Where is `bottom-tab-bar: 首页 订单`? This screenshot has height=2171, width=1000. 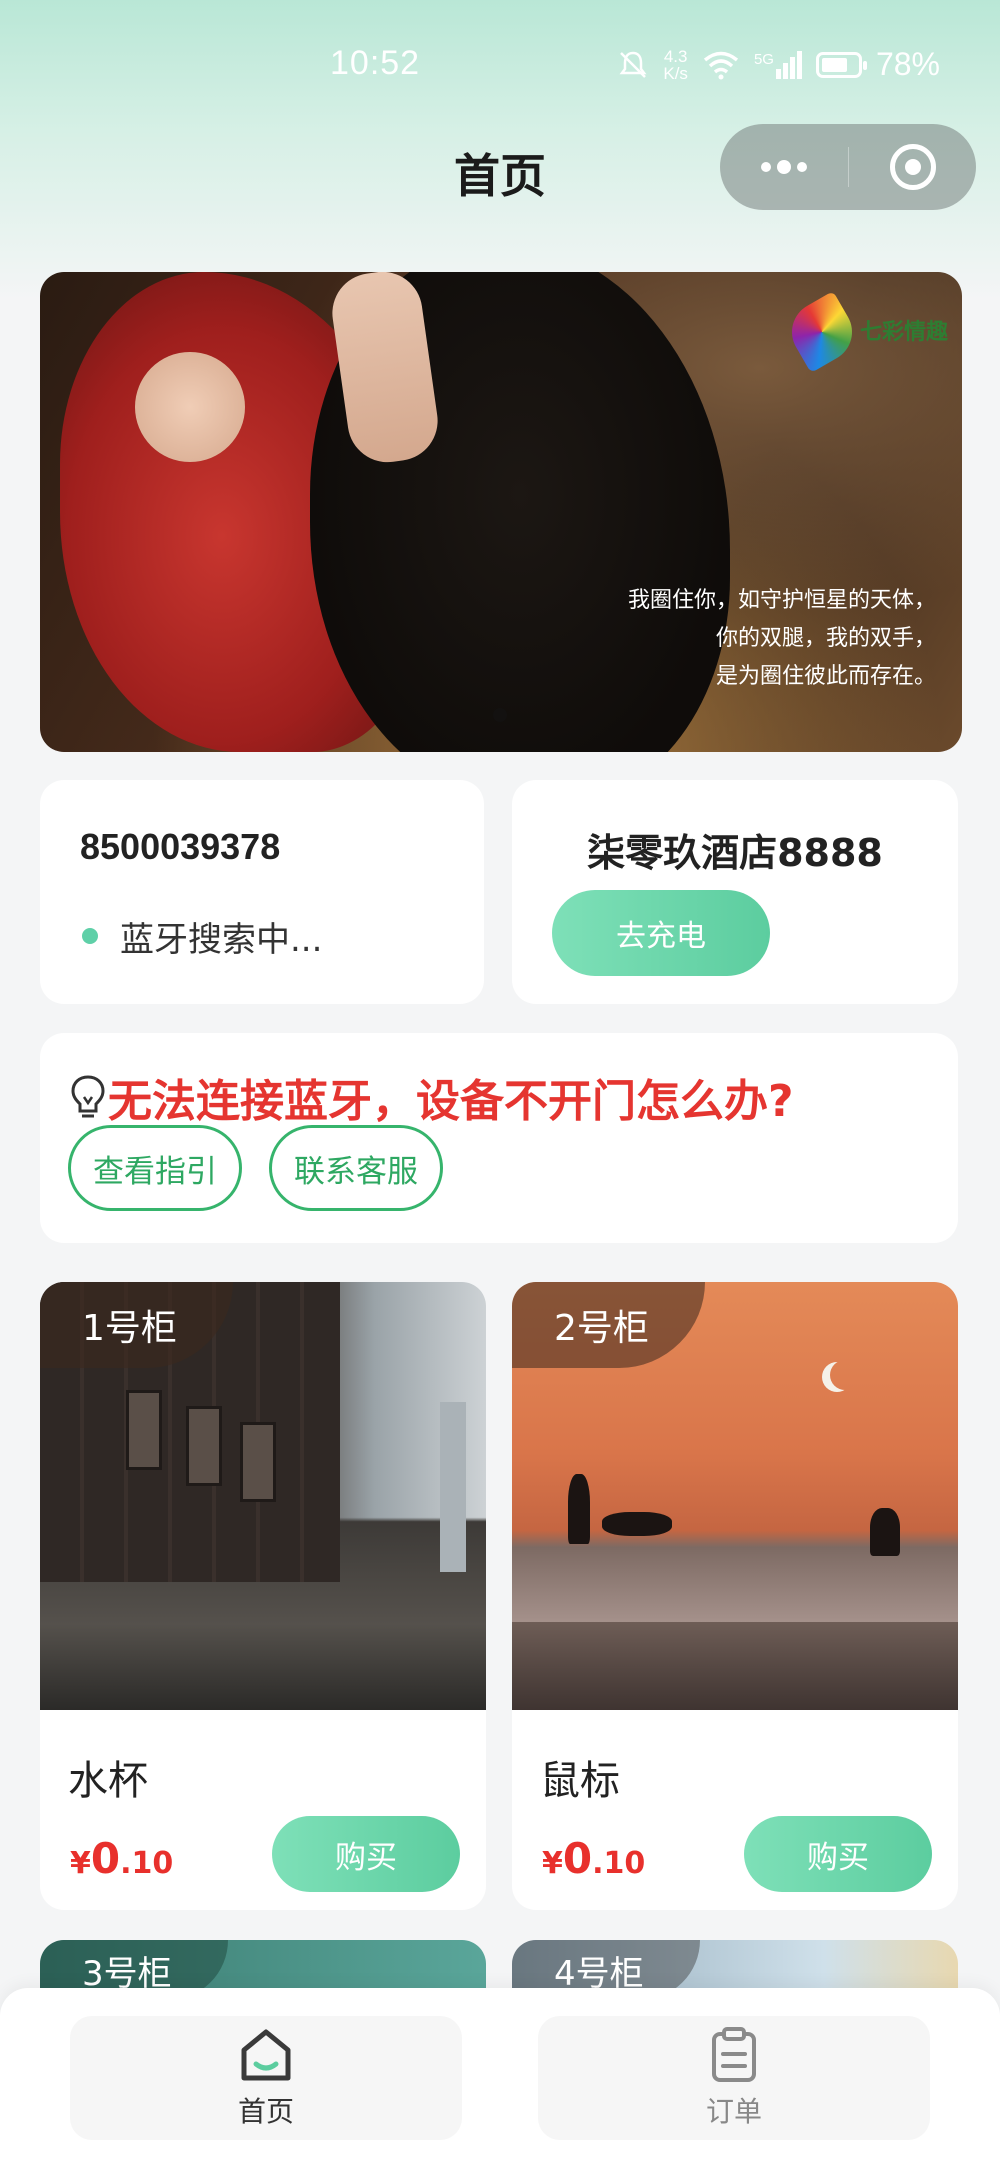 bottom-tab-bar: 首页 订单 is located at coordinates (500, 2079).